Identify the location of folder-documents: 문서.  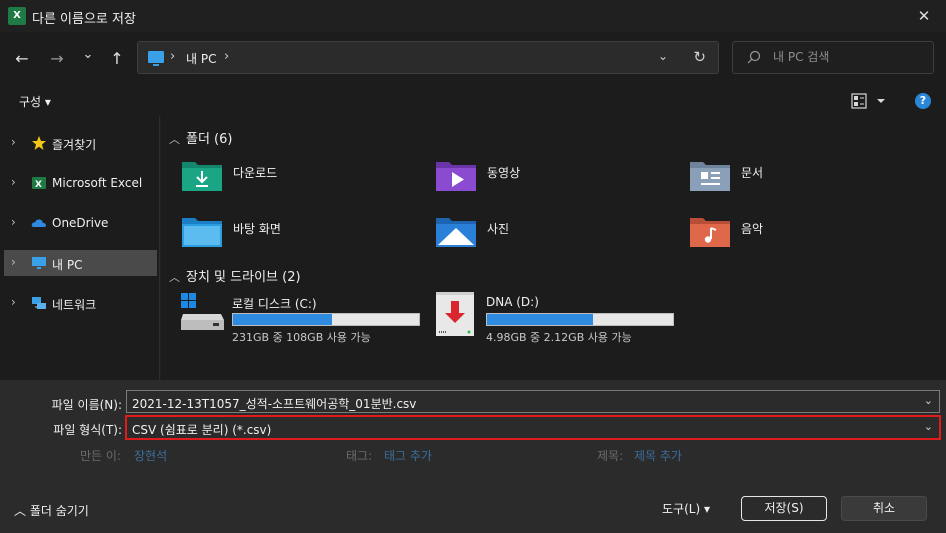
(789, 180).